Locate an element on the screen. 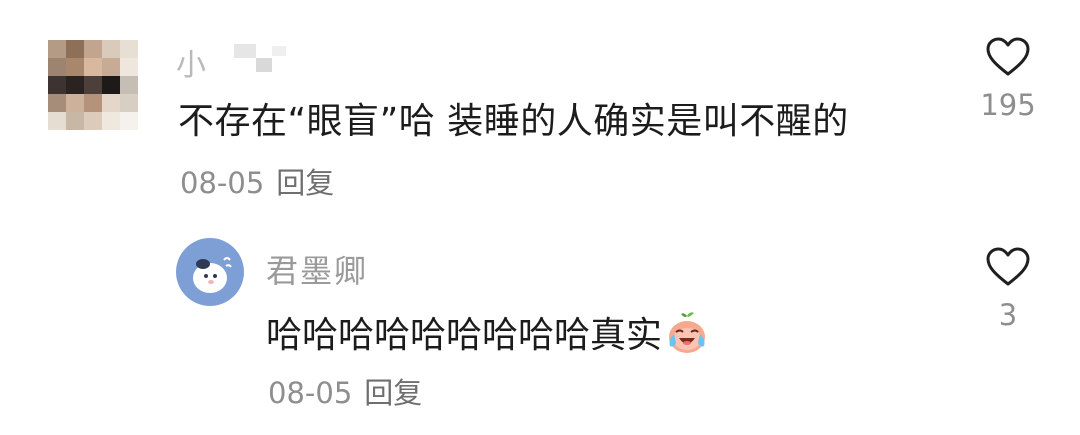 The width and height of the screenshot is (1080, 435). comment-text-content: 哈哈哈哈哈哈哈哈哈真实 is located at coordinates (464, 335).